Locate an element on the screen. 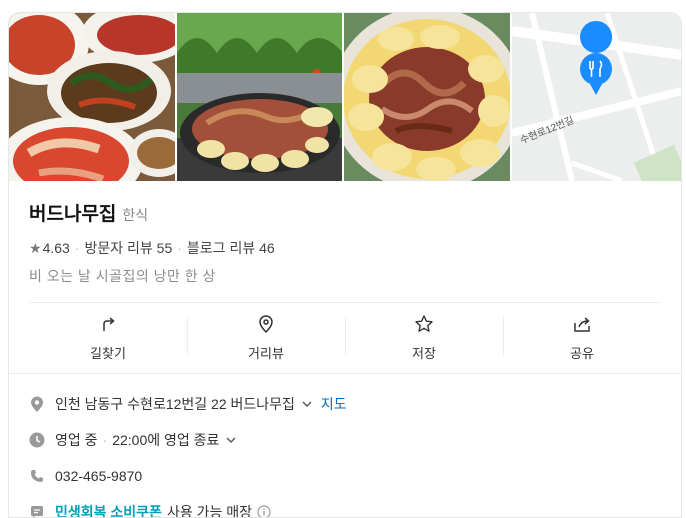 The width and height of the screenshot is (686, 518). address-row: 인천 남동구 수현로12번길 22 버드나무집 지도 is located at coordinates (345, 404).